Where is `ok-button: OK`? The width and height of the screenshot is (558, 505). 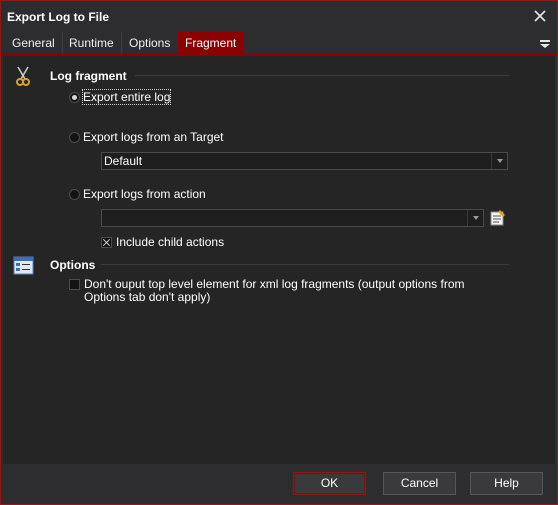
ok-button: OK is located at coordinates (329, 483).